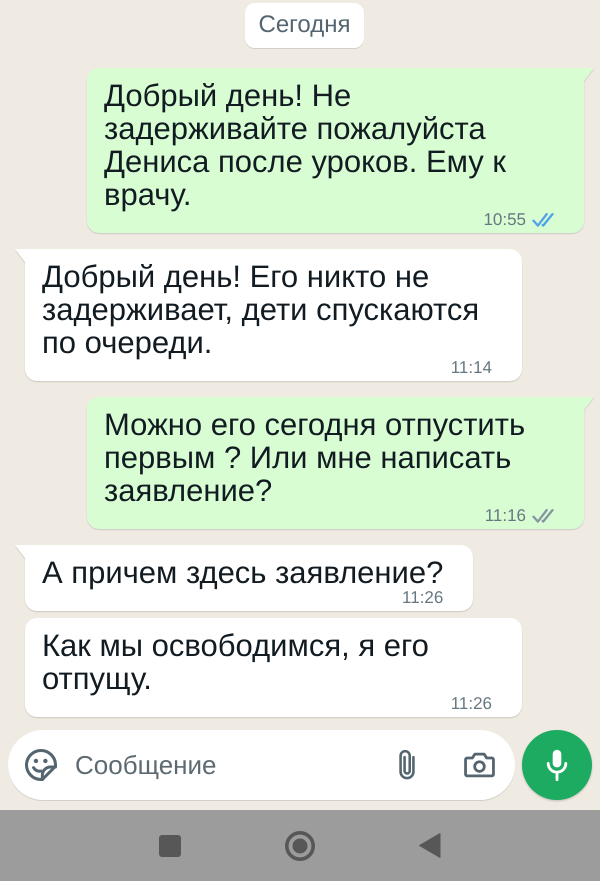  What do you see at coordinates (300, 845) in the screenshot?
I see `home-icon` at bounding box center [300, 845].